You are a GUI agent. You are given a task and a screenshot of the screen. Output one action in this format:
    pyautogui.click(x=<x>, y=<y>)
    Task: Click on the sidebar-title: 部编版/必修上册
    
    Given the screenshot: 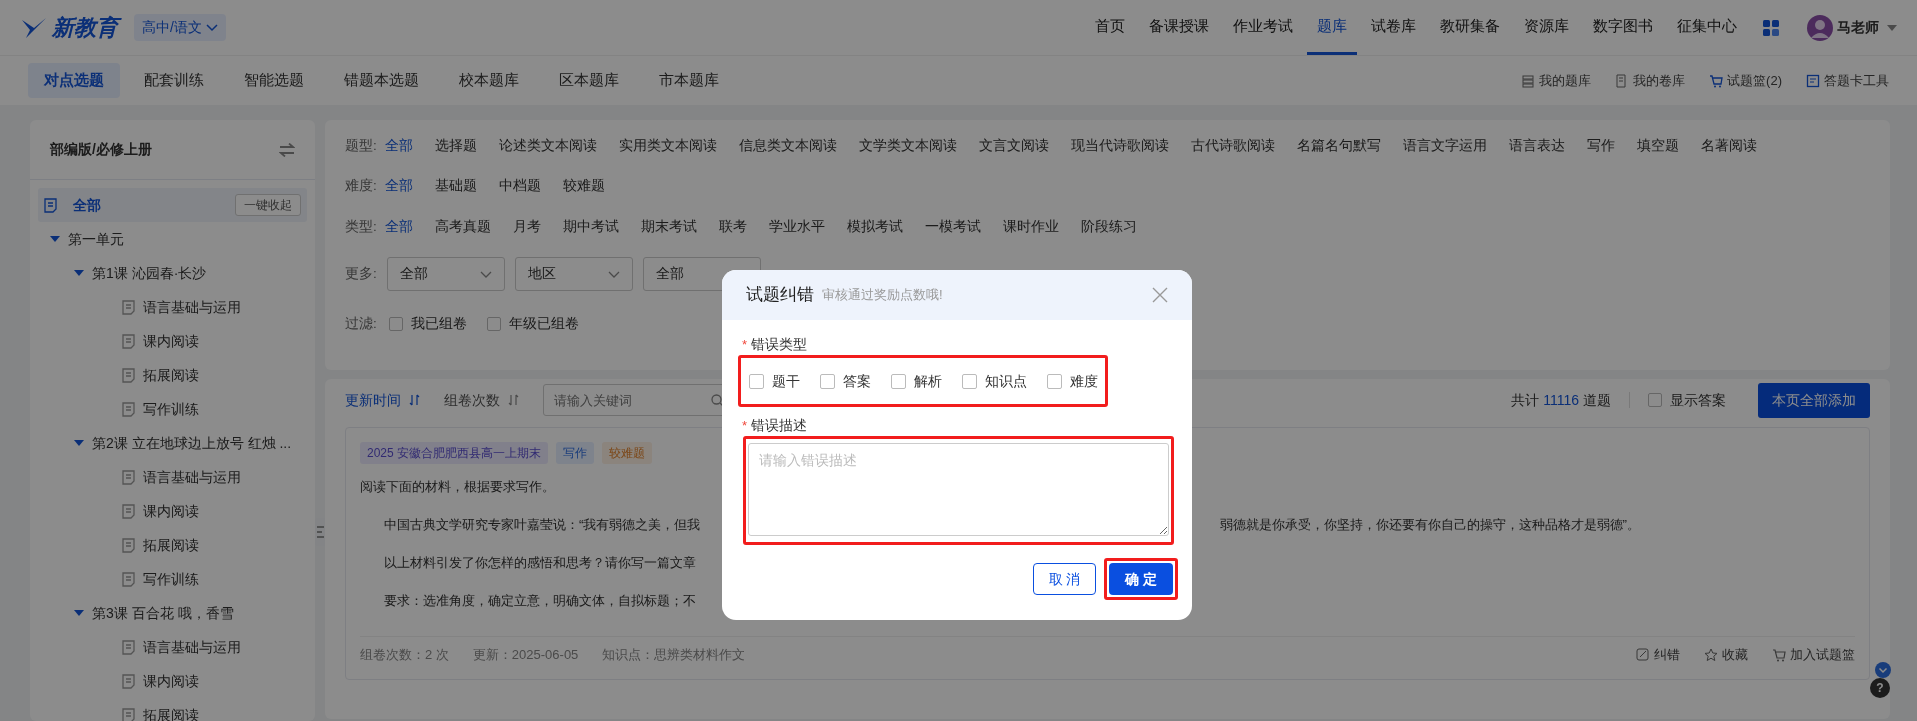 What is the action you would take?
    pyautogui.click(x=101, y=149)
    